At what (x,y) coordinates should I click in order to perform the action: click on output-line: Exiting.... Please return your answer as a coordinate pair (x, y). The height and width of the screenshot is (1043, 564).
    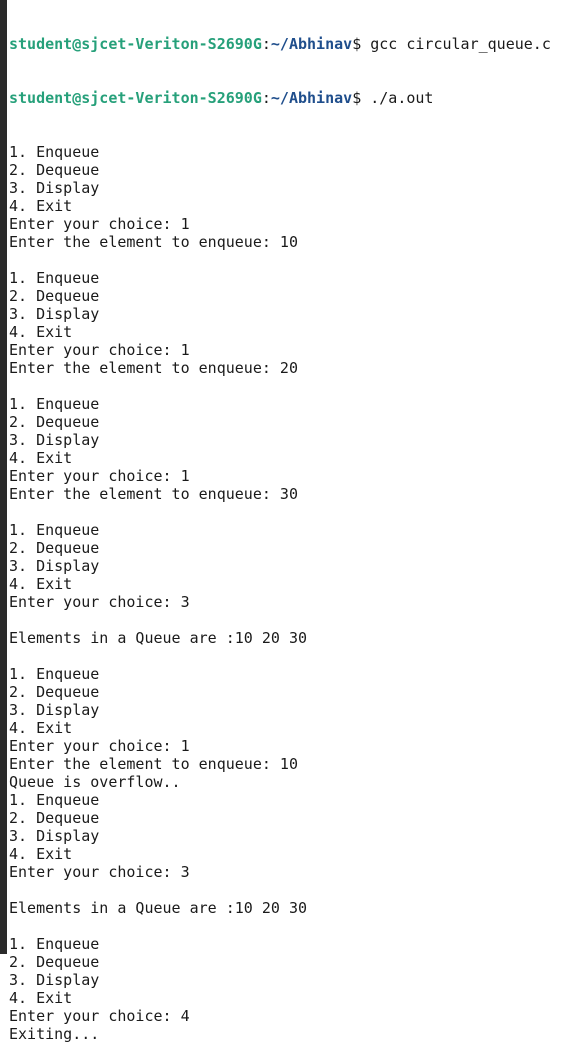
    Looking at the image, I should click on (54, 1034).